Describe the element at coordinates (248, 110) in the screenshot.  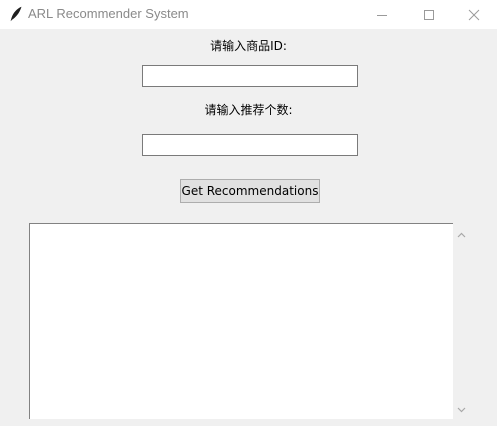
I see `recommendation-count-label: 请输入推荐个数:` at that location.